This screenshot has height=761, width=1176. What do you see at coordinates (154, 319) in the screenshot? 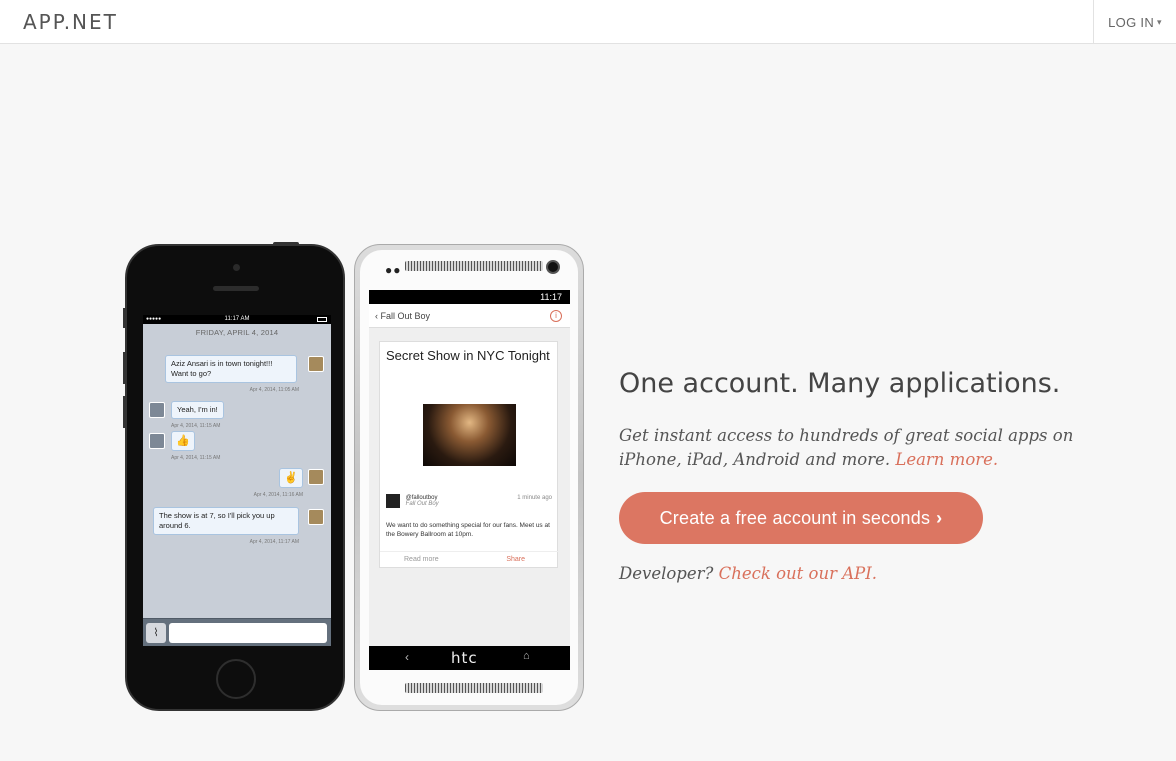
I see `signal-icon: ●●●●●` at bounding box center [154, 319].